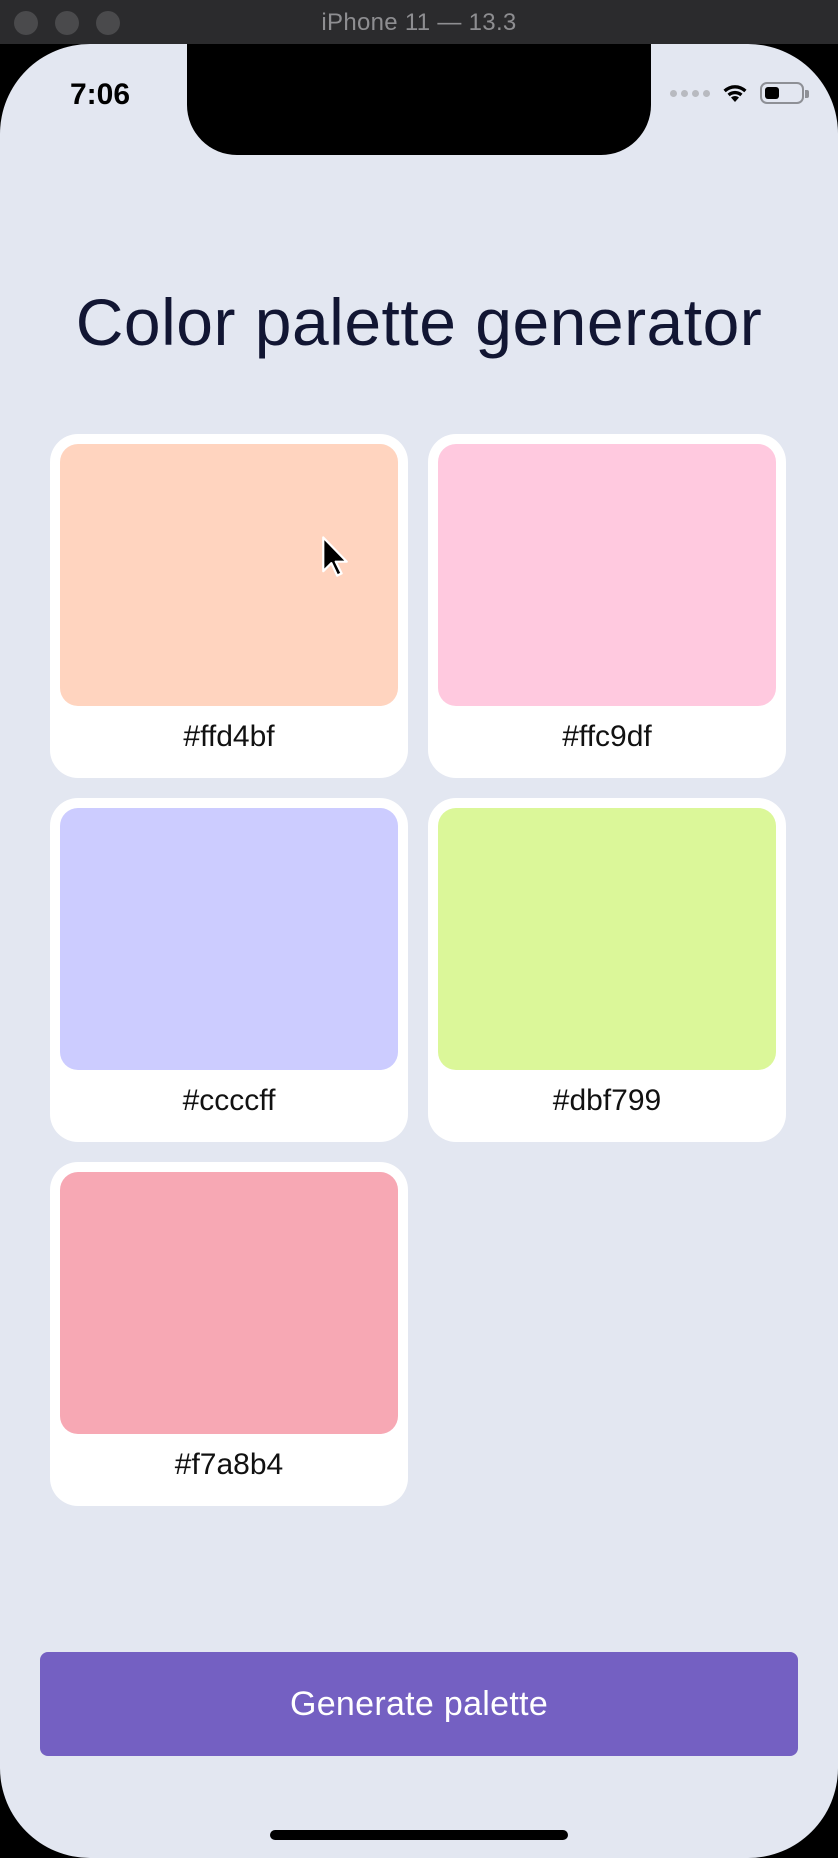 Image resolution: width=838 pixels, height=1858 pixels. I want to click on color-card: #f7a8b4, so click(229, 1334).